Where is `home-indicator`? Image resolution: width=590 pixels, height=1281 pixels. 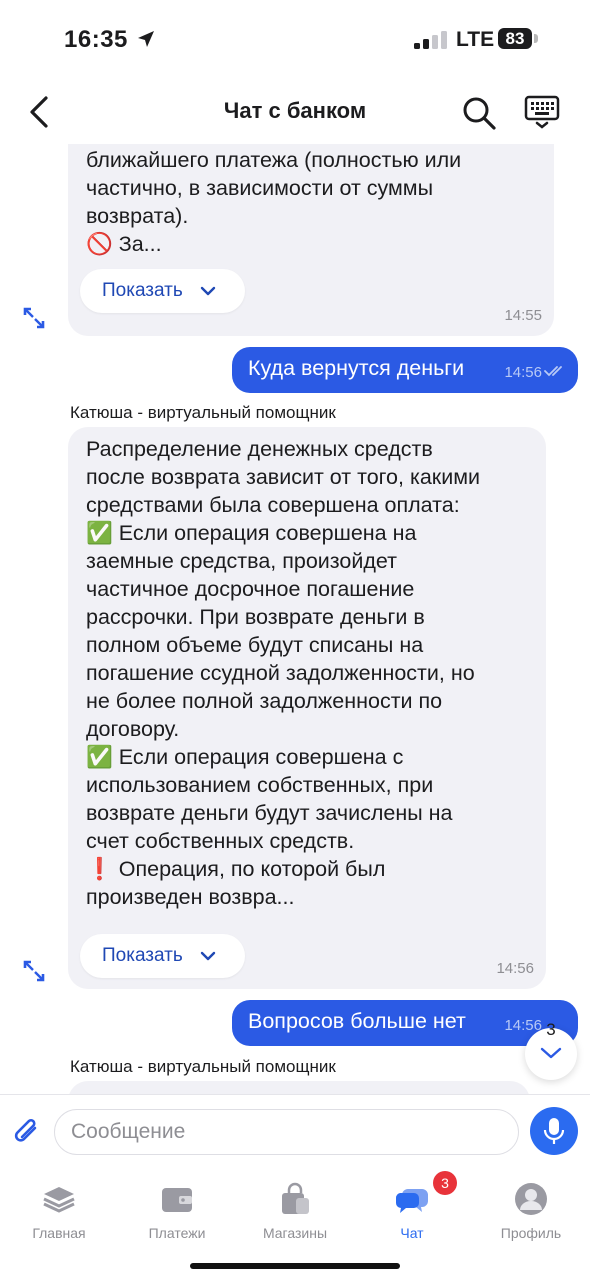 home-indicator is located at coordinates (295, 1266).